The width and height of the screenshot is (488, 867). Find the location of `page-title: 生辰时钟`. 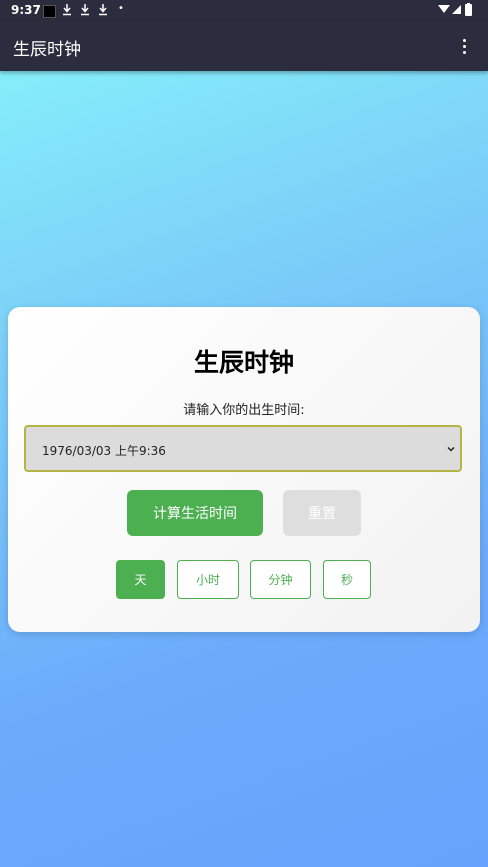

page-title: 生辰时钟 is located at coordinates (243, 362).